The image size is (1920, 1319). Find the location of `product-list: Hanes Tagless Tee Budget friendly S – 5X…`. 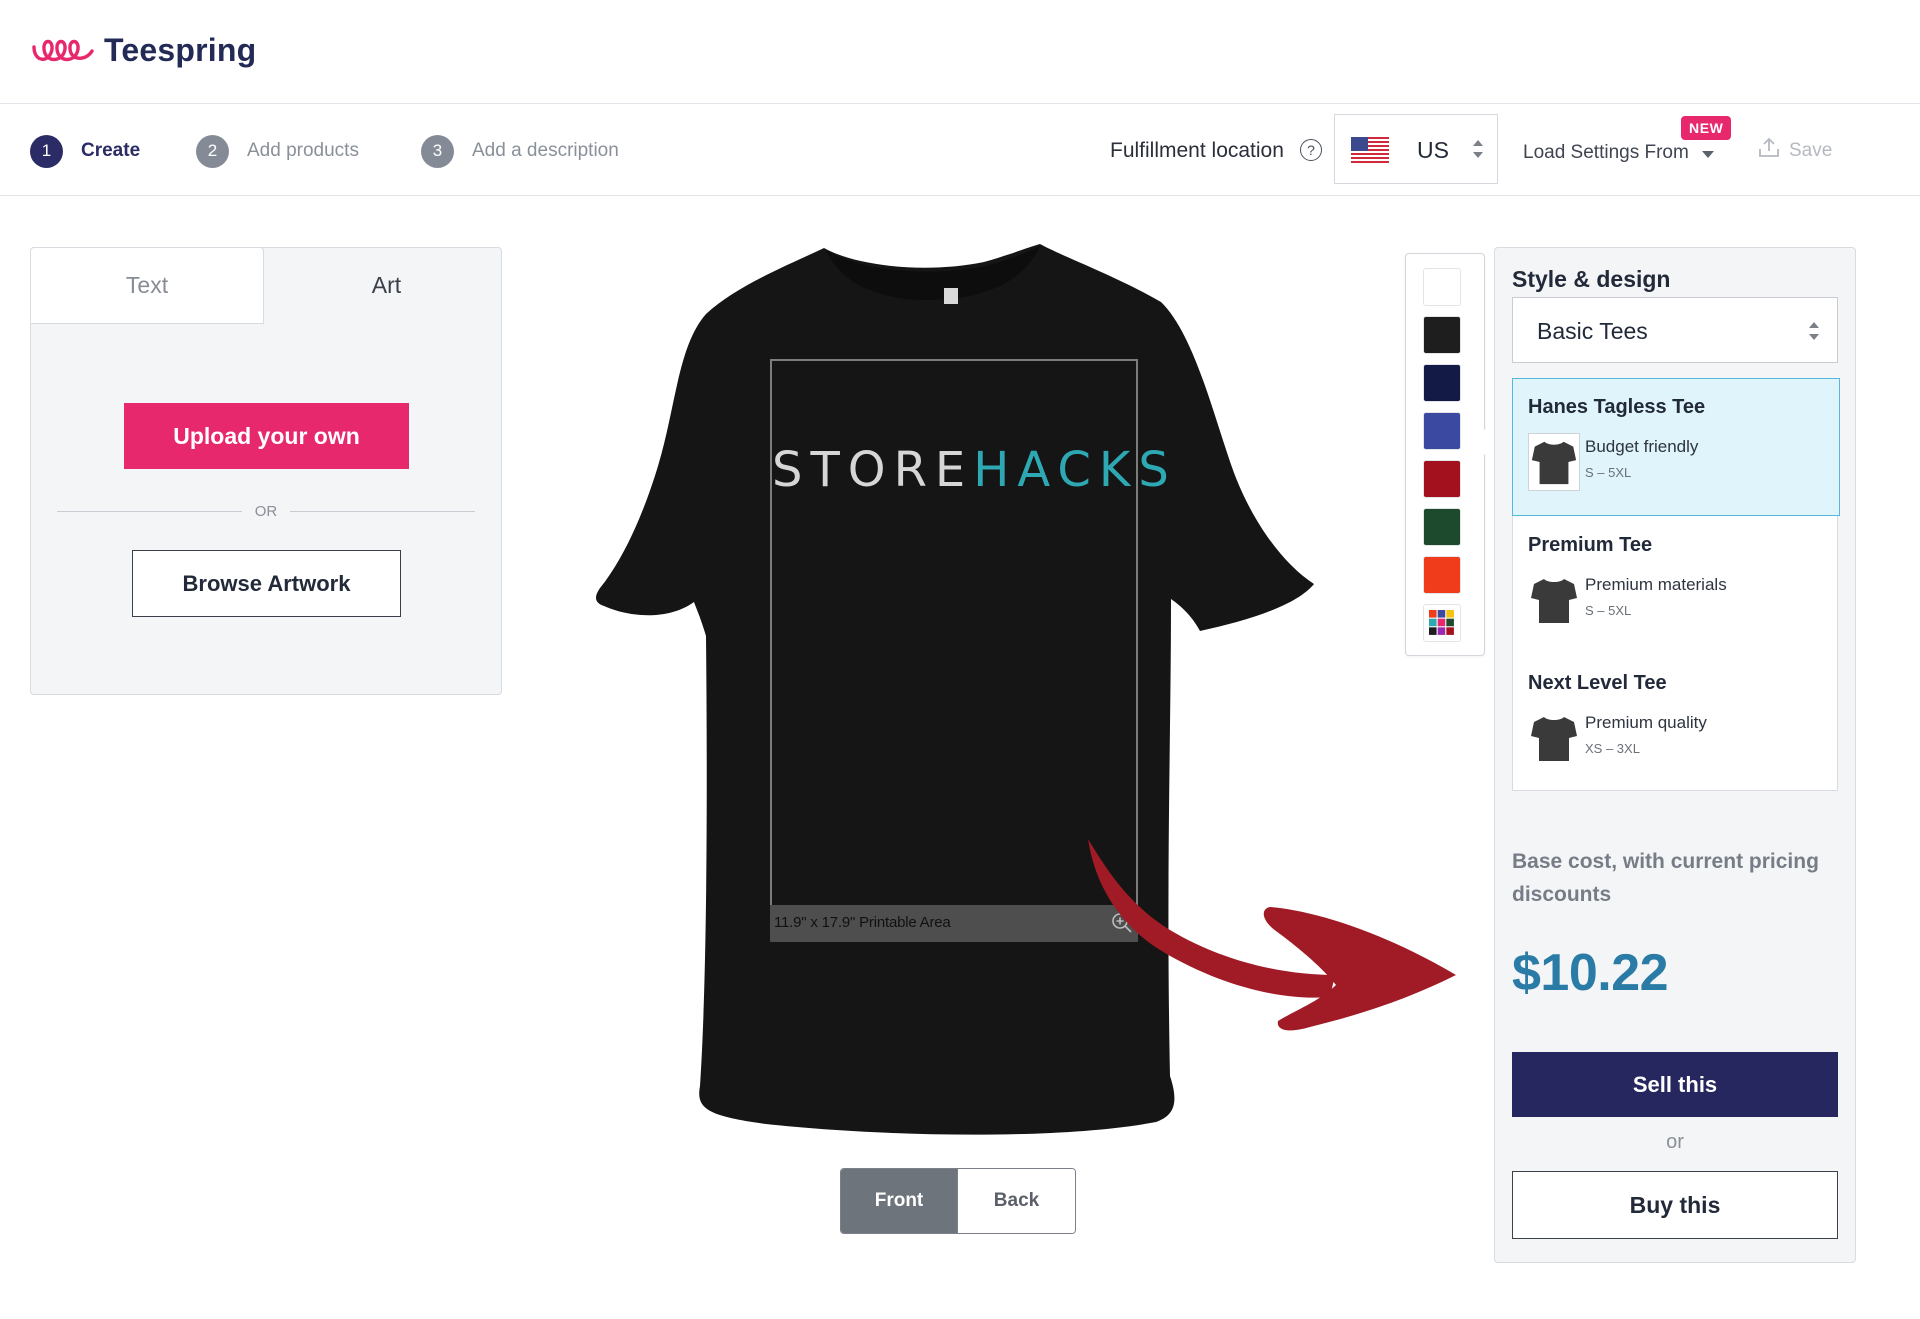

product-list: Hanes Tagless Tee Budget friendly S – 5X… is located at coordinates (1676, 585).